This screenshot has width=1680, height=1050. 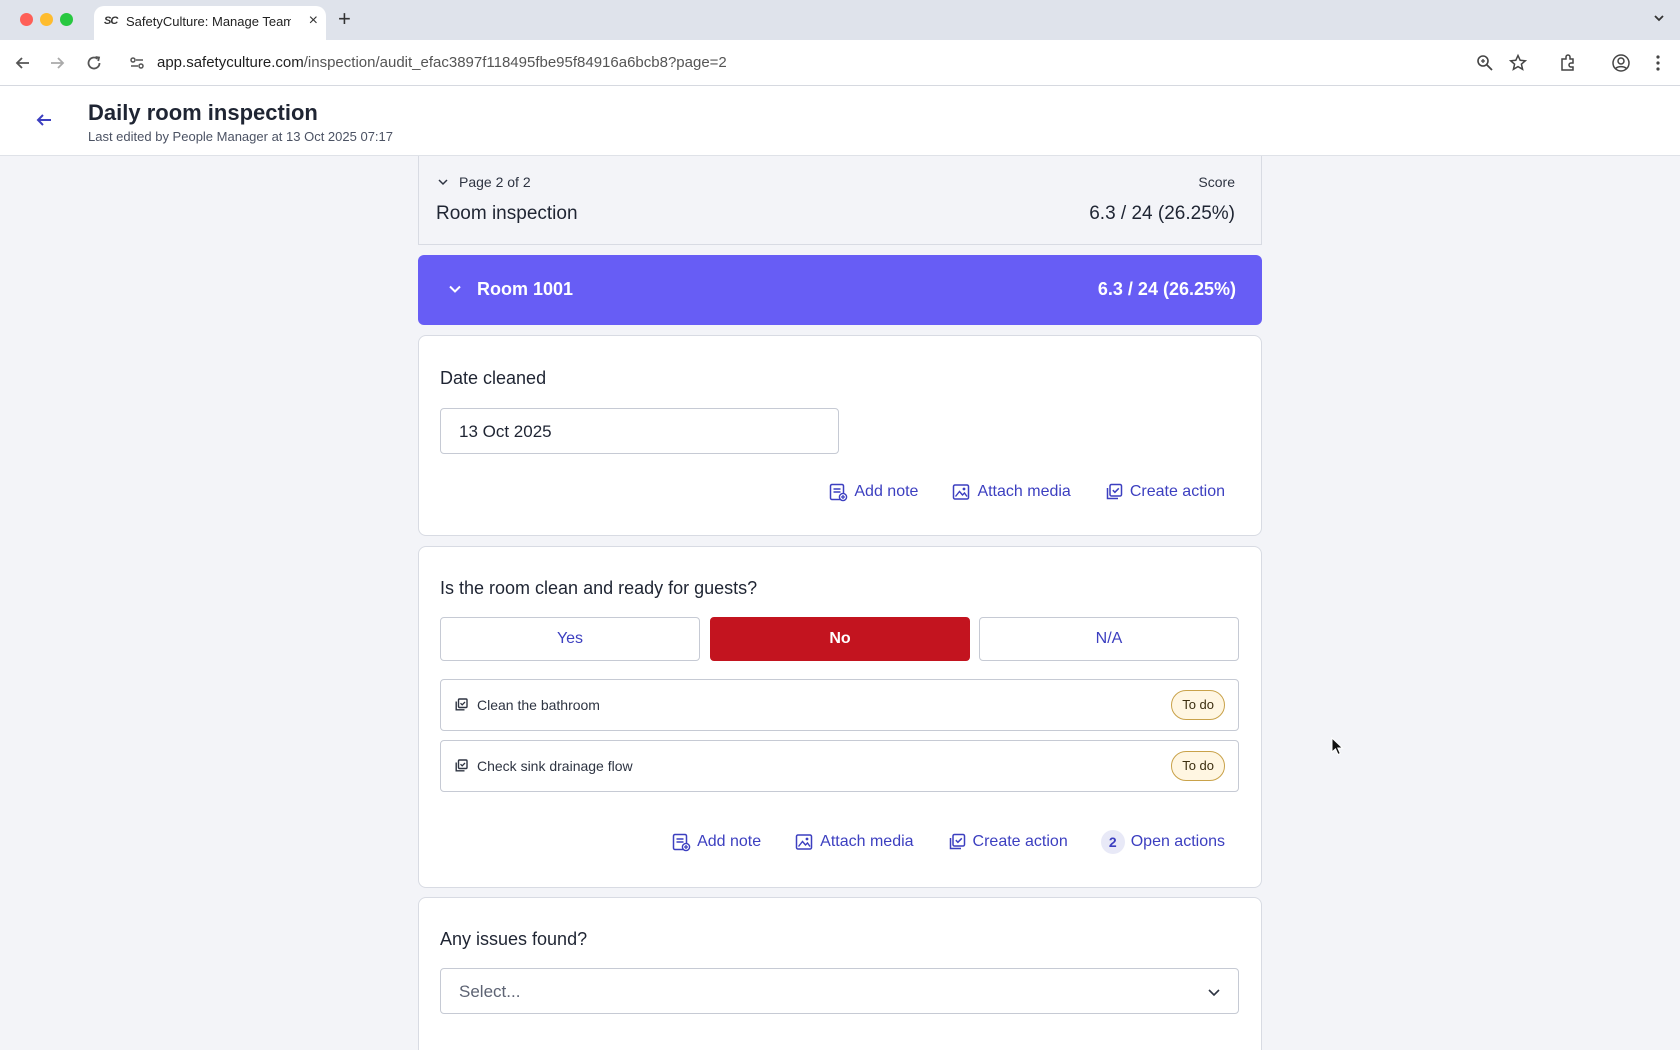 I want to click on window-zoom-button, so click(x=66, y=19).